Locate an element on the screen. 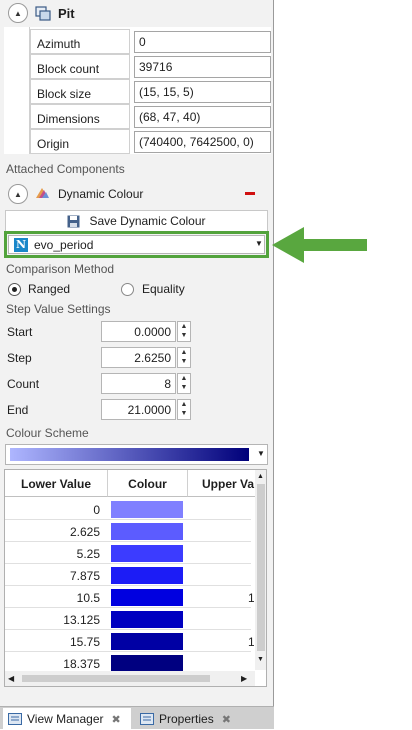 The image size is (412, 730). colour-scheme-select: ▼ is located at coordinates (136, 454).